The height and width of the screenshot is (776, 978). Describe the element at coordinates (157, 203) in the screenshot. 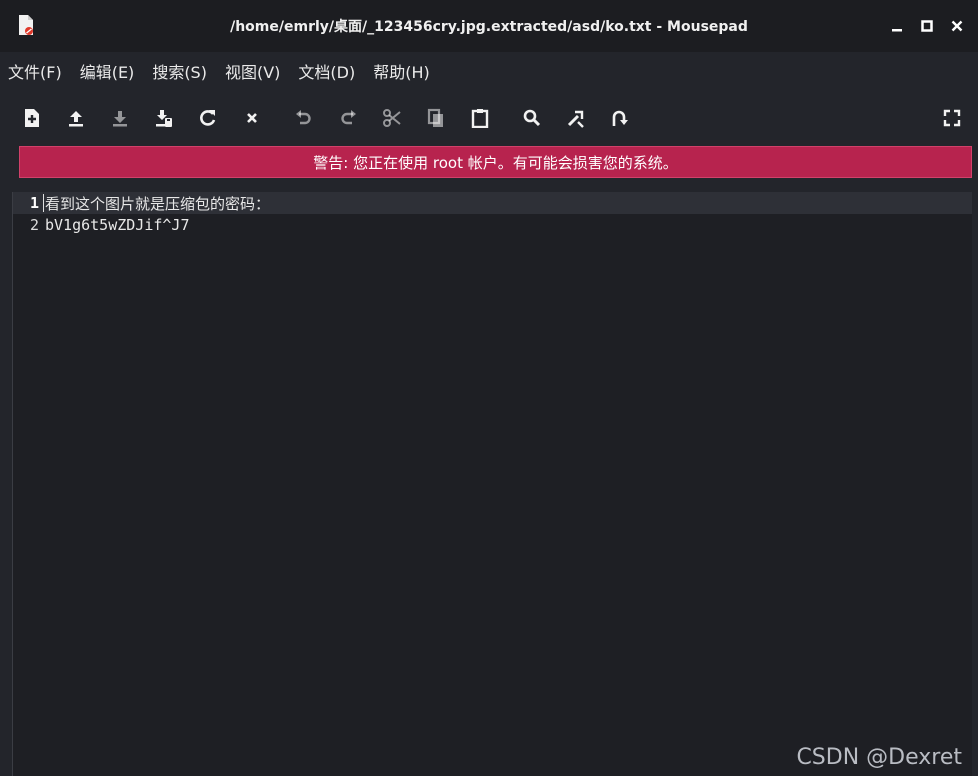

I see `line-text: 看到这个图片就是压缩包的密码：` at that location.